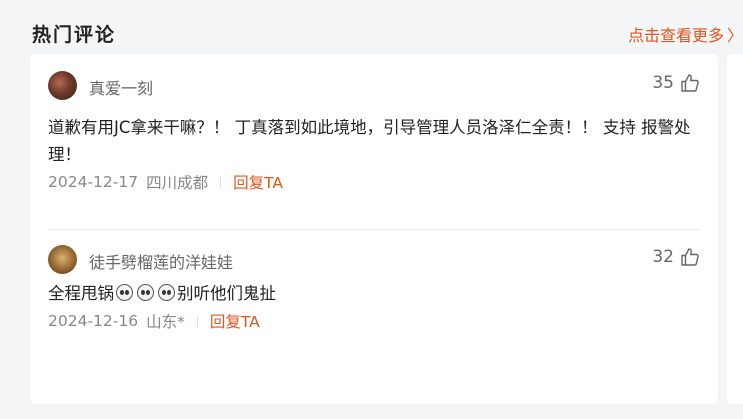 The height and width of the screenshot is (419, 743). Describe the element at coordinates (74, 35) in the screenshot. I see `section-title: 热门评论` at that location.